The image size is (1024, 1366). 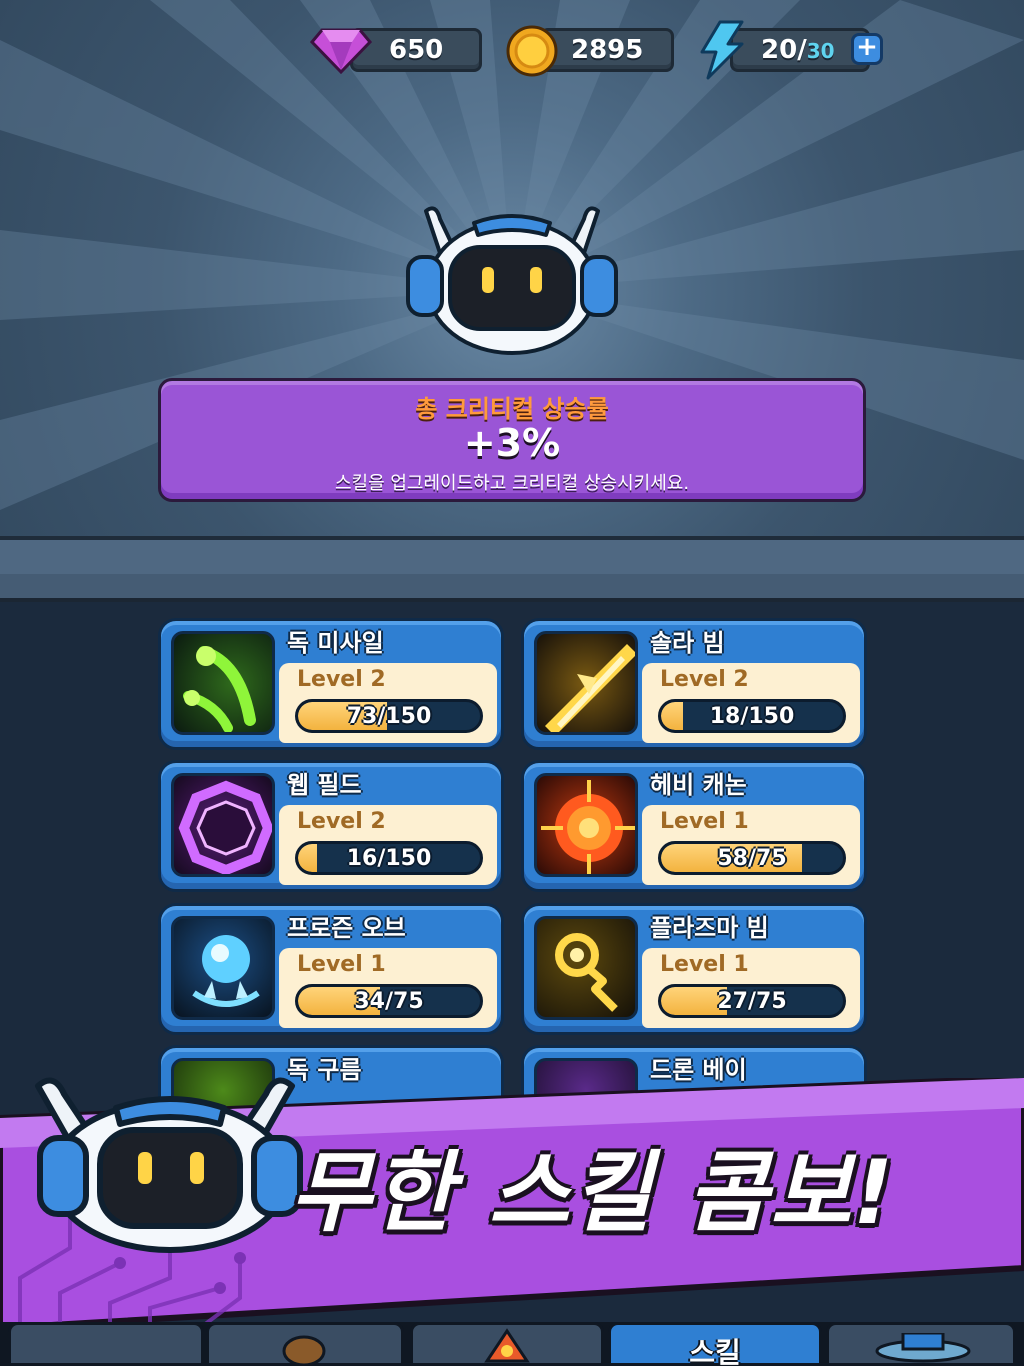 I want to click on skill-progress-text: 73/150, so click(x=389, y=716).